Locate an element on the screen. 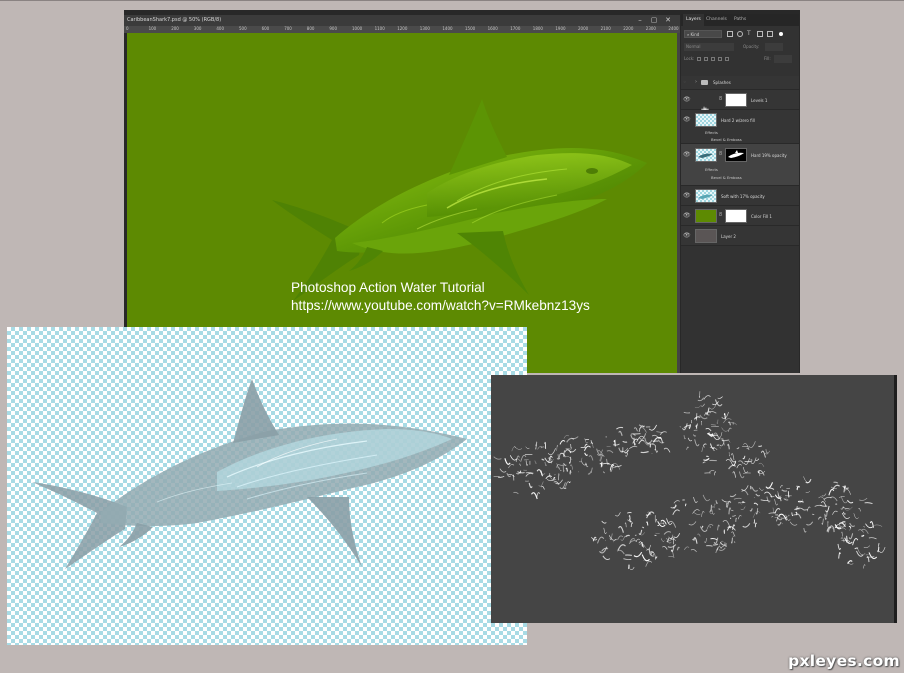 This screenshot has height=673, width=904. visibility-toggle-icon: ◦ is located at coordinates (687, 83).